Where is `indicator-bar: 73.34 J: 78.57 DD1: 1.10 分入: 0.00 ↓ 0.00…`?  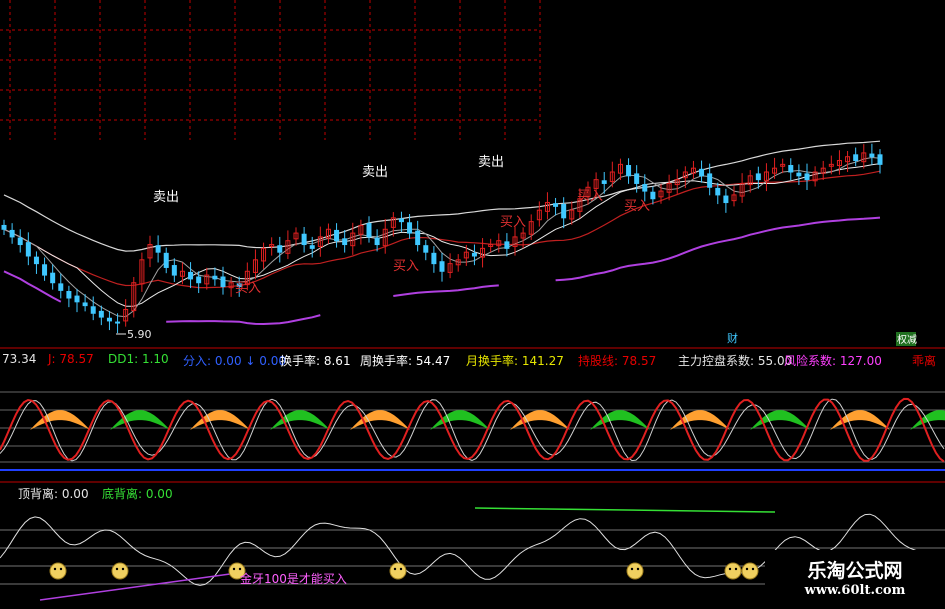 indicator-bar: 73.34 J: 78.57 DD1: 1.10 分入: 0.00 ↓ 0.00… is located at coordinates (472, 361).